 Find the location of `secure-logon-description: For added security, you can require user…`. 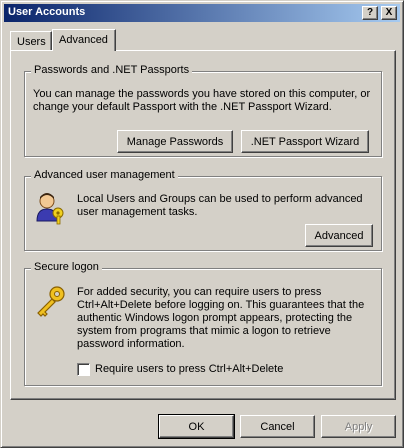

secure-logon-description: For added security, you can require user… is located at coordinates (221, 318).